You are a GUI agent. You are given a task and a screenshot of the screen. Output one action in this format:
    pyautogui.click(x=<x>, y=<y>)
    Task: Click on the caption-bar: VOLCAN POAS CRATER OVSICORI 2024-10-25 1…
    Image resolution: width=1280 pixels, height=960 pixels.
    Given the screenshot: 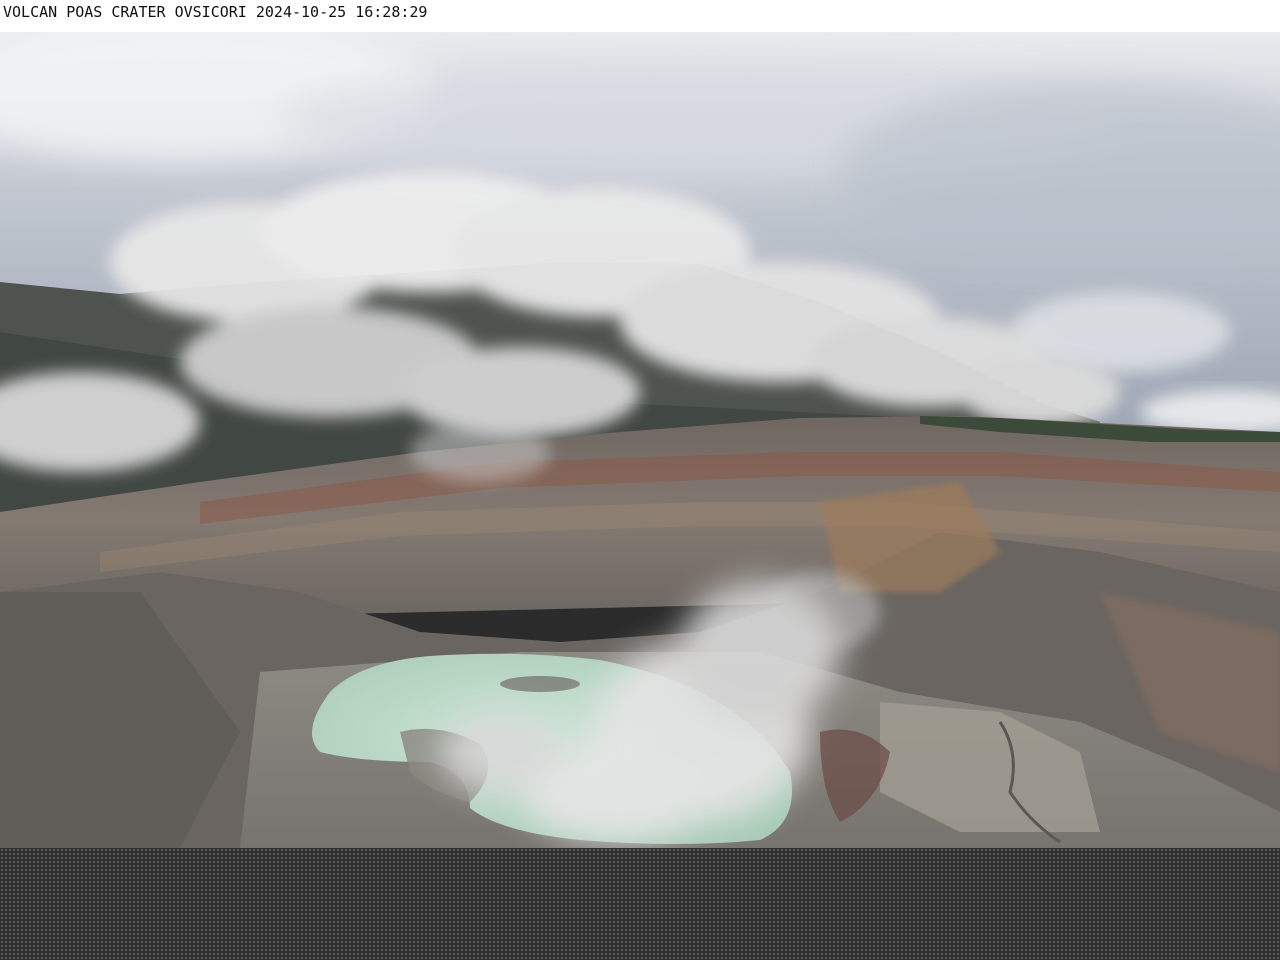 What is the action you would take?
    pyautogui.click(x=640, y=16)
    